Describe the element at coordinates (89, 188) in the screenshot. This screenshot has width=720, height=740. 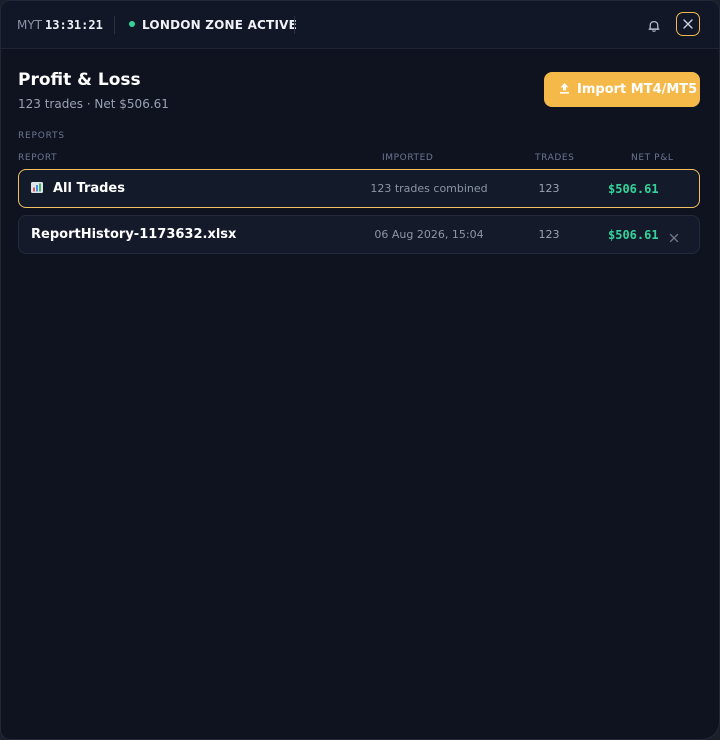
I see `report-name-label: All Trades` at that location.